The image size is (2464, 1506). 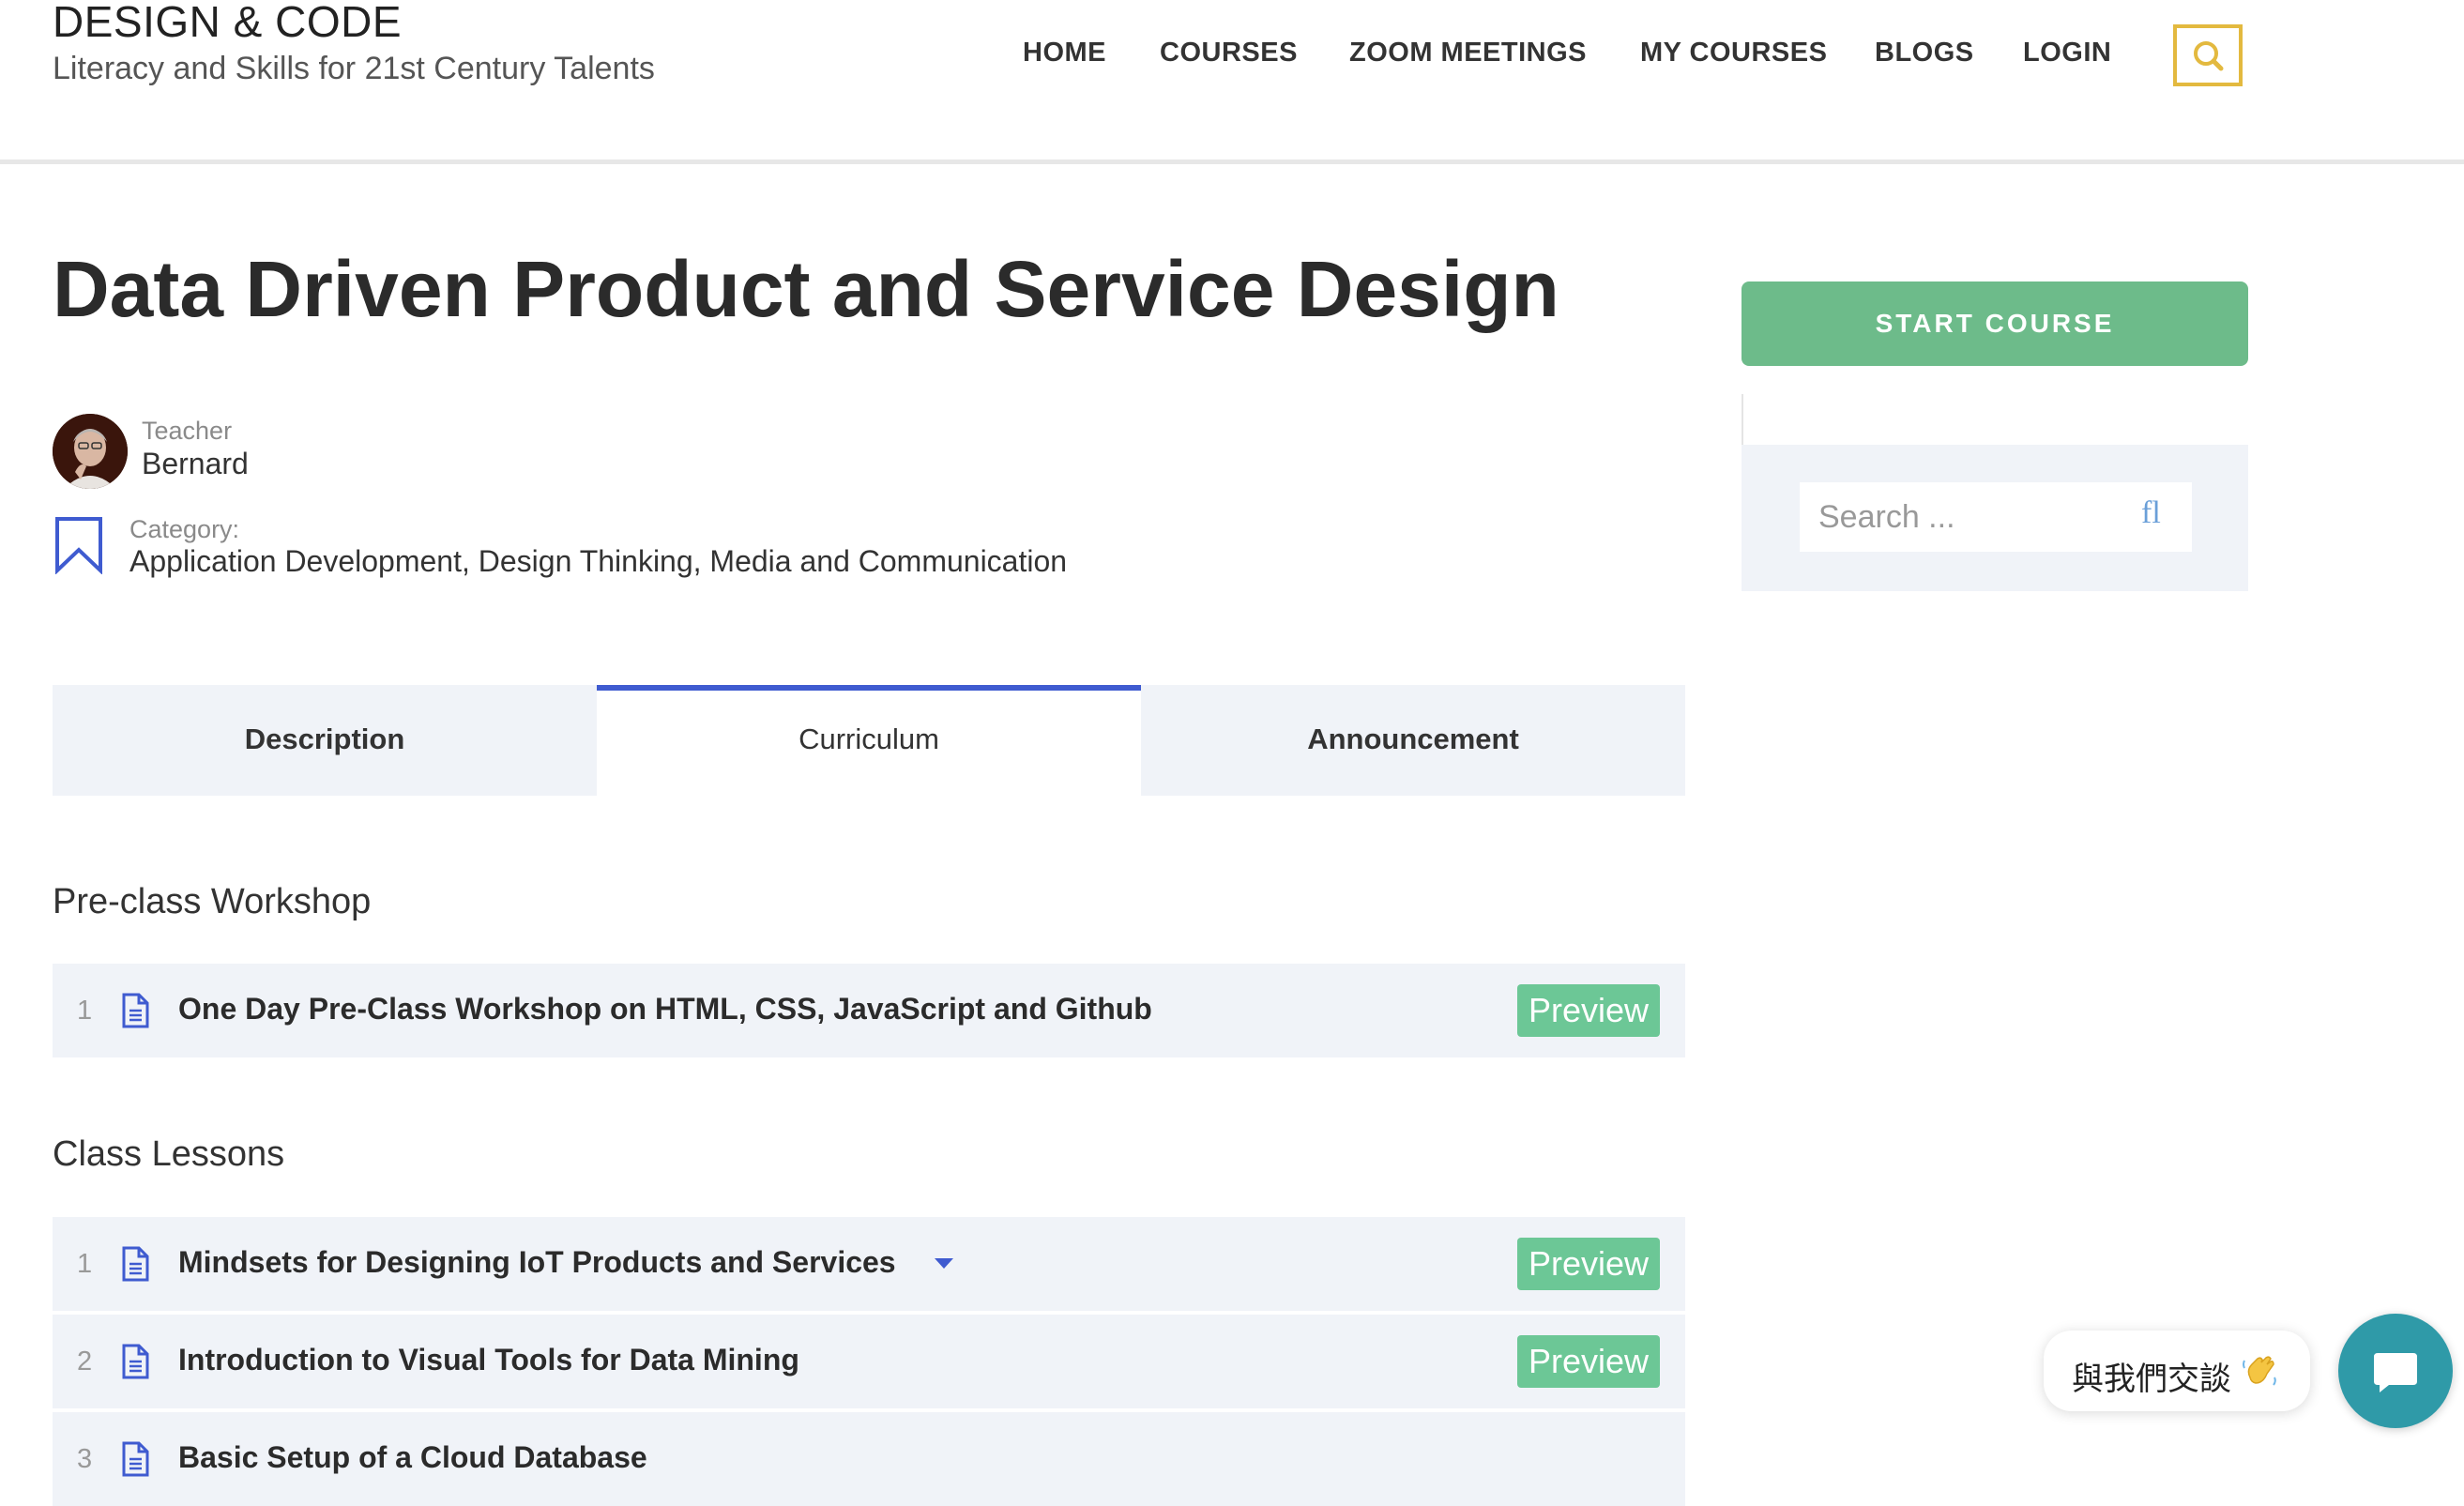 What do you see at coordinates (413, 1457) in the screenshot?
I see `lesson-title: Basic Setup of a Cloud Database` at bounding box center [413, 1457].